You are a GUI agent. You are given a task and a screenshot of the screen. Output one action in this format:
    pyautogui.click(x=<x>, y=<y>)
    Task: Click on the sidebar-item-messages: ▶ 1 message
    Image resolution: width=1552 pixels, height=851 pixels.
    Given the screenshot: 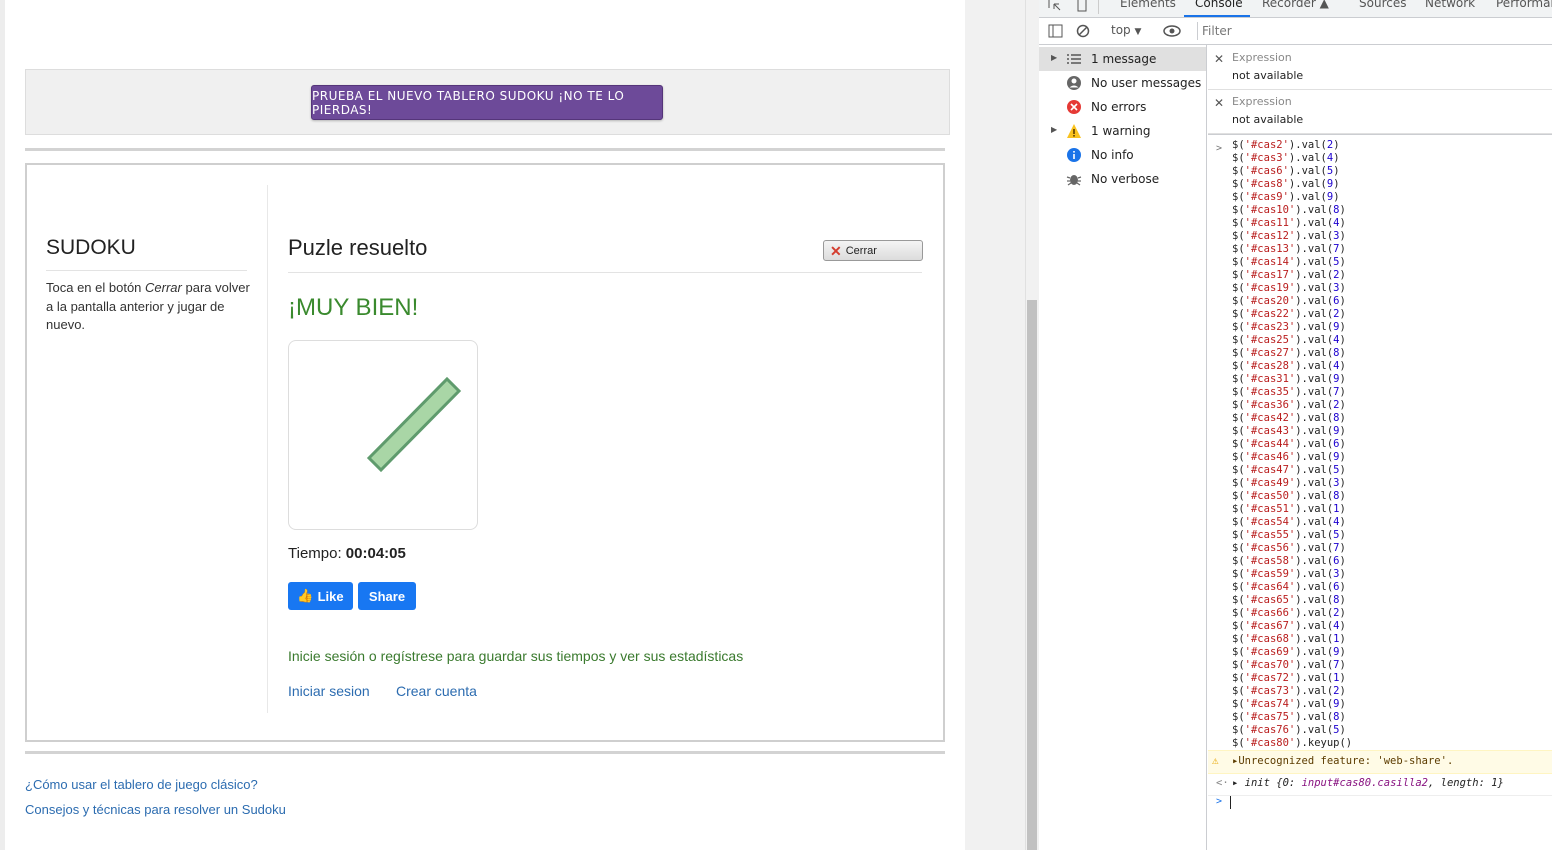 What is the action you would take?
    pyautogui.click(x=1122, y=59)
    